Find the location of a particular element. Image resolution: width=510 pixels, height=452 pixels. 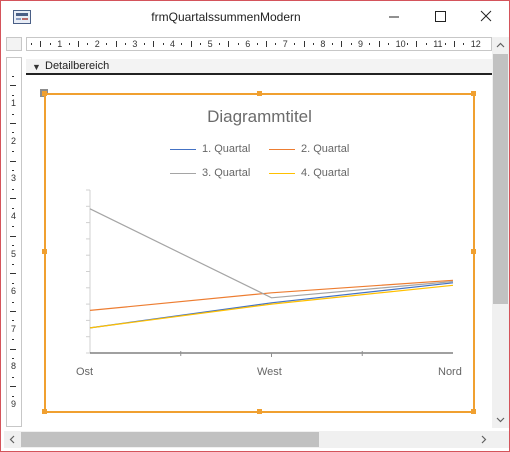

chevron-down-icon is located at coordinates (500, 420).